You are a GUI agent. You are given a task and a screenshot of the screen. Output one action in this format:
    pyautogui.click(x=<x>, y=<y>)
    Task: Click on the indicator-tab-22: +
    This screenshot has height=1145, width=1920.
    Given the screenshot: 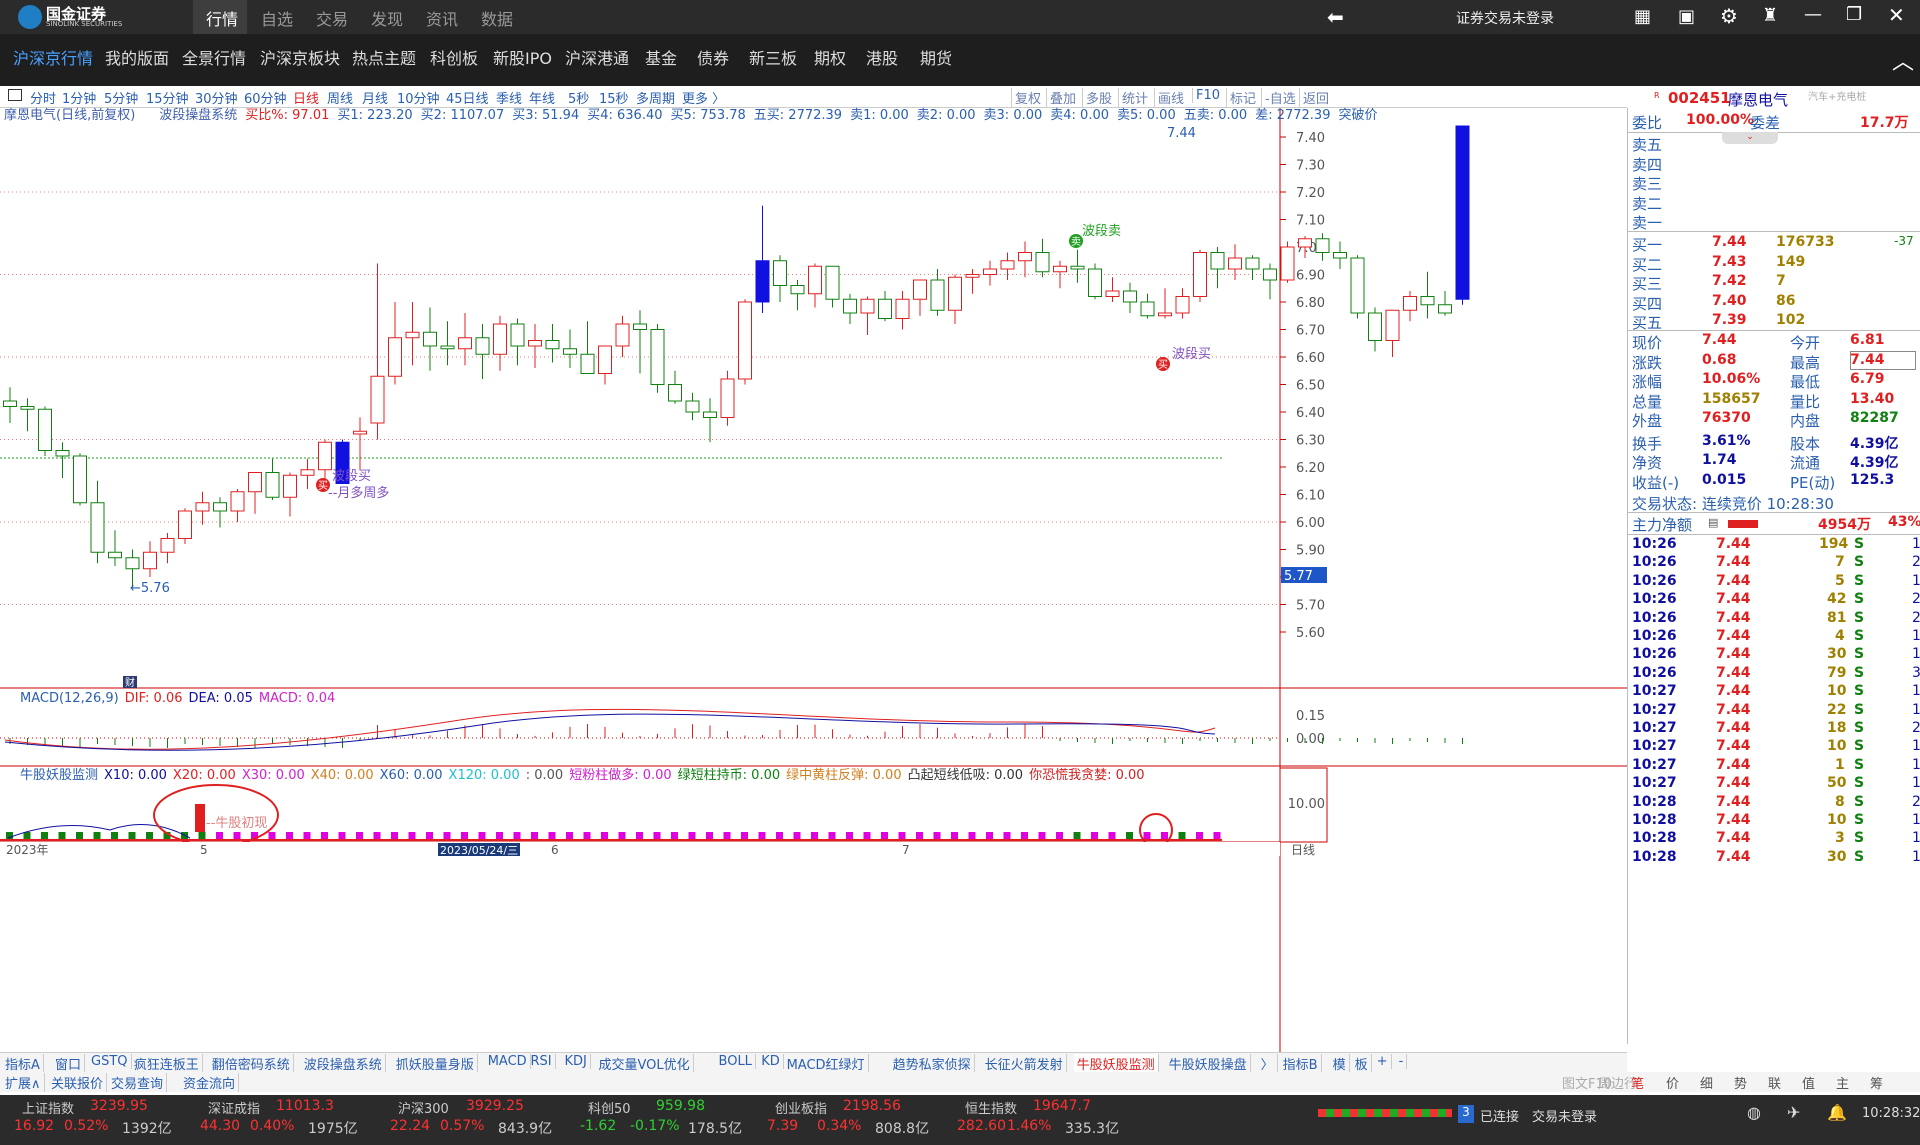 What is the action you would take?
    pyautogui.click(x=1383, y=1061)
    